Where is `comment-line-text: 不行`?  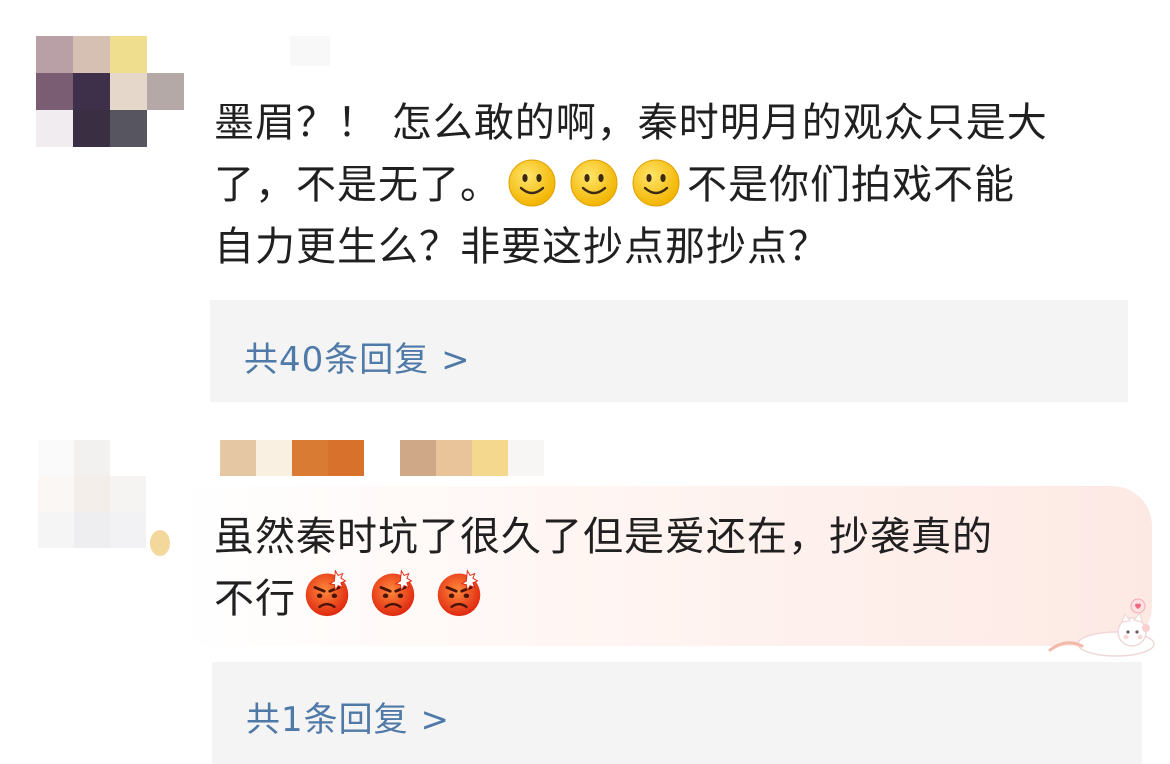
comment-line-text: 不行 is located at coordinates (255, 599).